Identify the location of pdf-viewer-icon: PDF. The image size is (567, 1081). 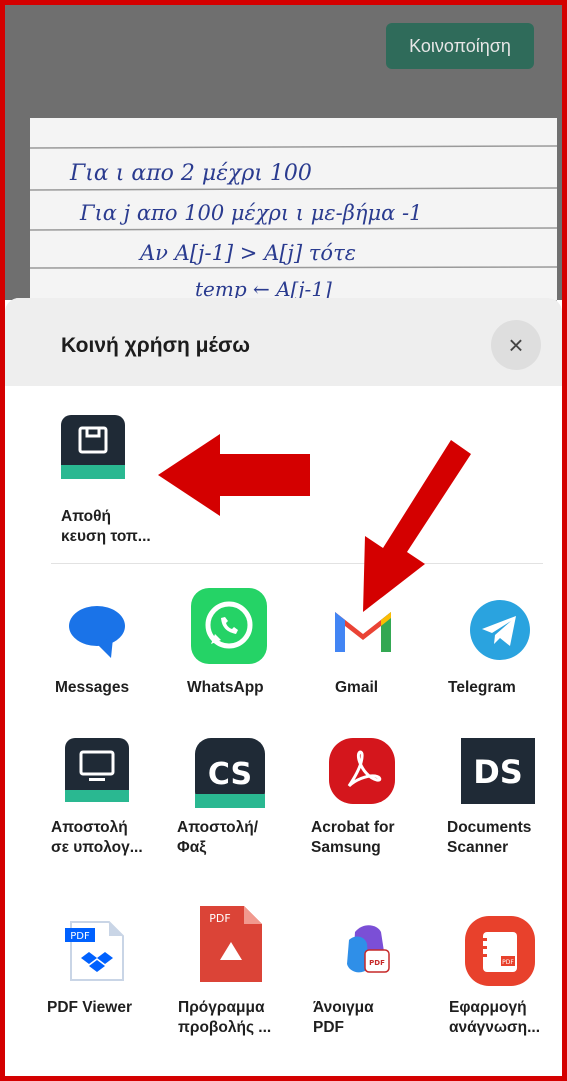
(94, 951).